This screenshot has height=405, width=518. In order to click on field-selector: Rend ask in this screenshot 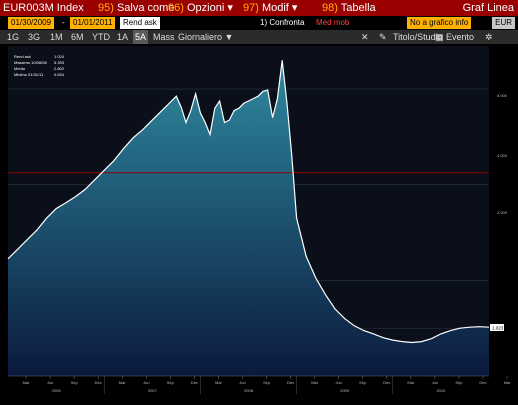, I will do `click(140, 23)`.